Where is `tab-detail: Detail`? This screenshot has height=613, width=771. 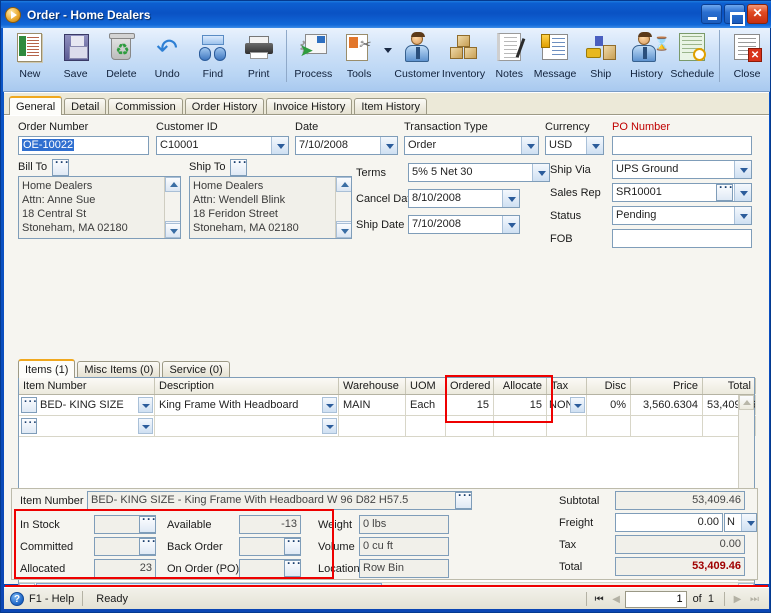
tab-detail: Detail is located at coordinates (85, 106).